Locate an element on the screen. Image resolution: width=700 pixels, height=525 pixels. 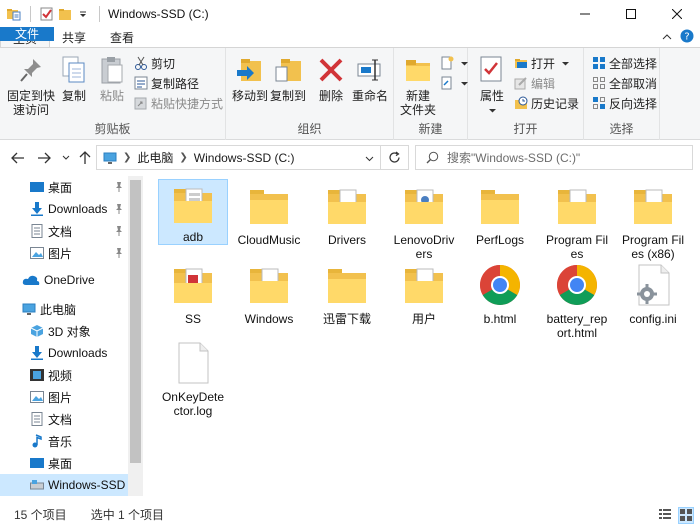
scrollbar-thumb is located at coordinates (135, 321).